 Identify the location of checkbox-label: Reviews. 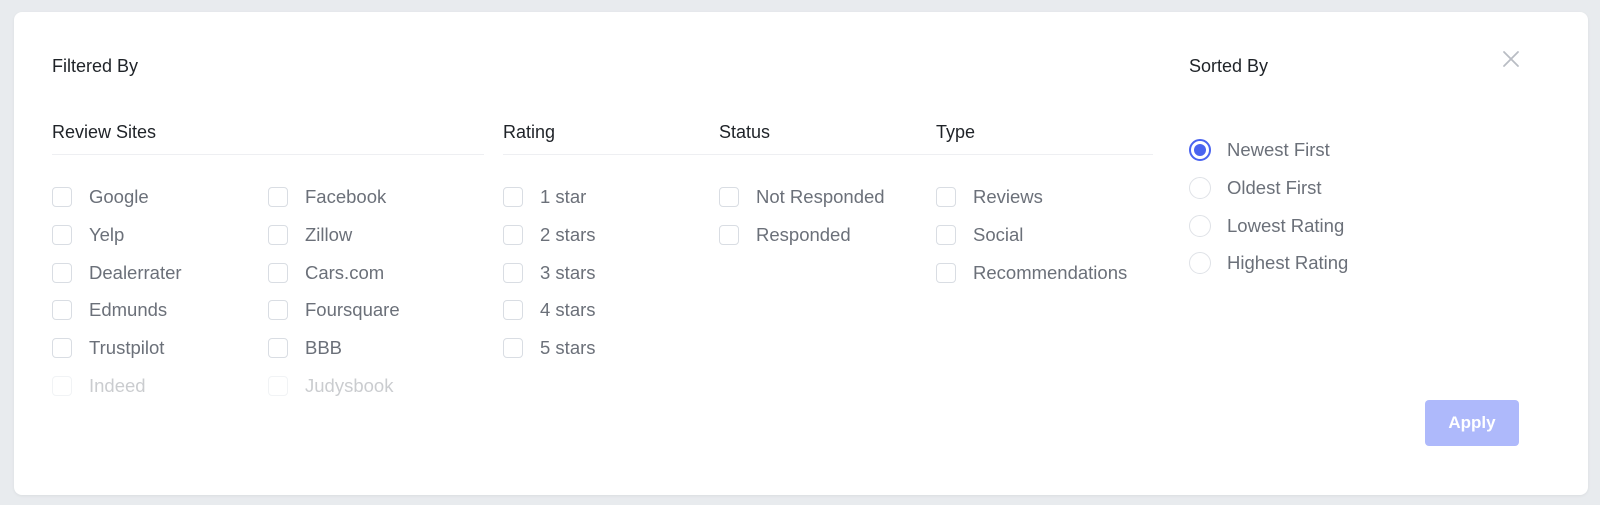
(1008, 196).